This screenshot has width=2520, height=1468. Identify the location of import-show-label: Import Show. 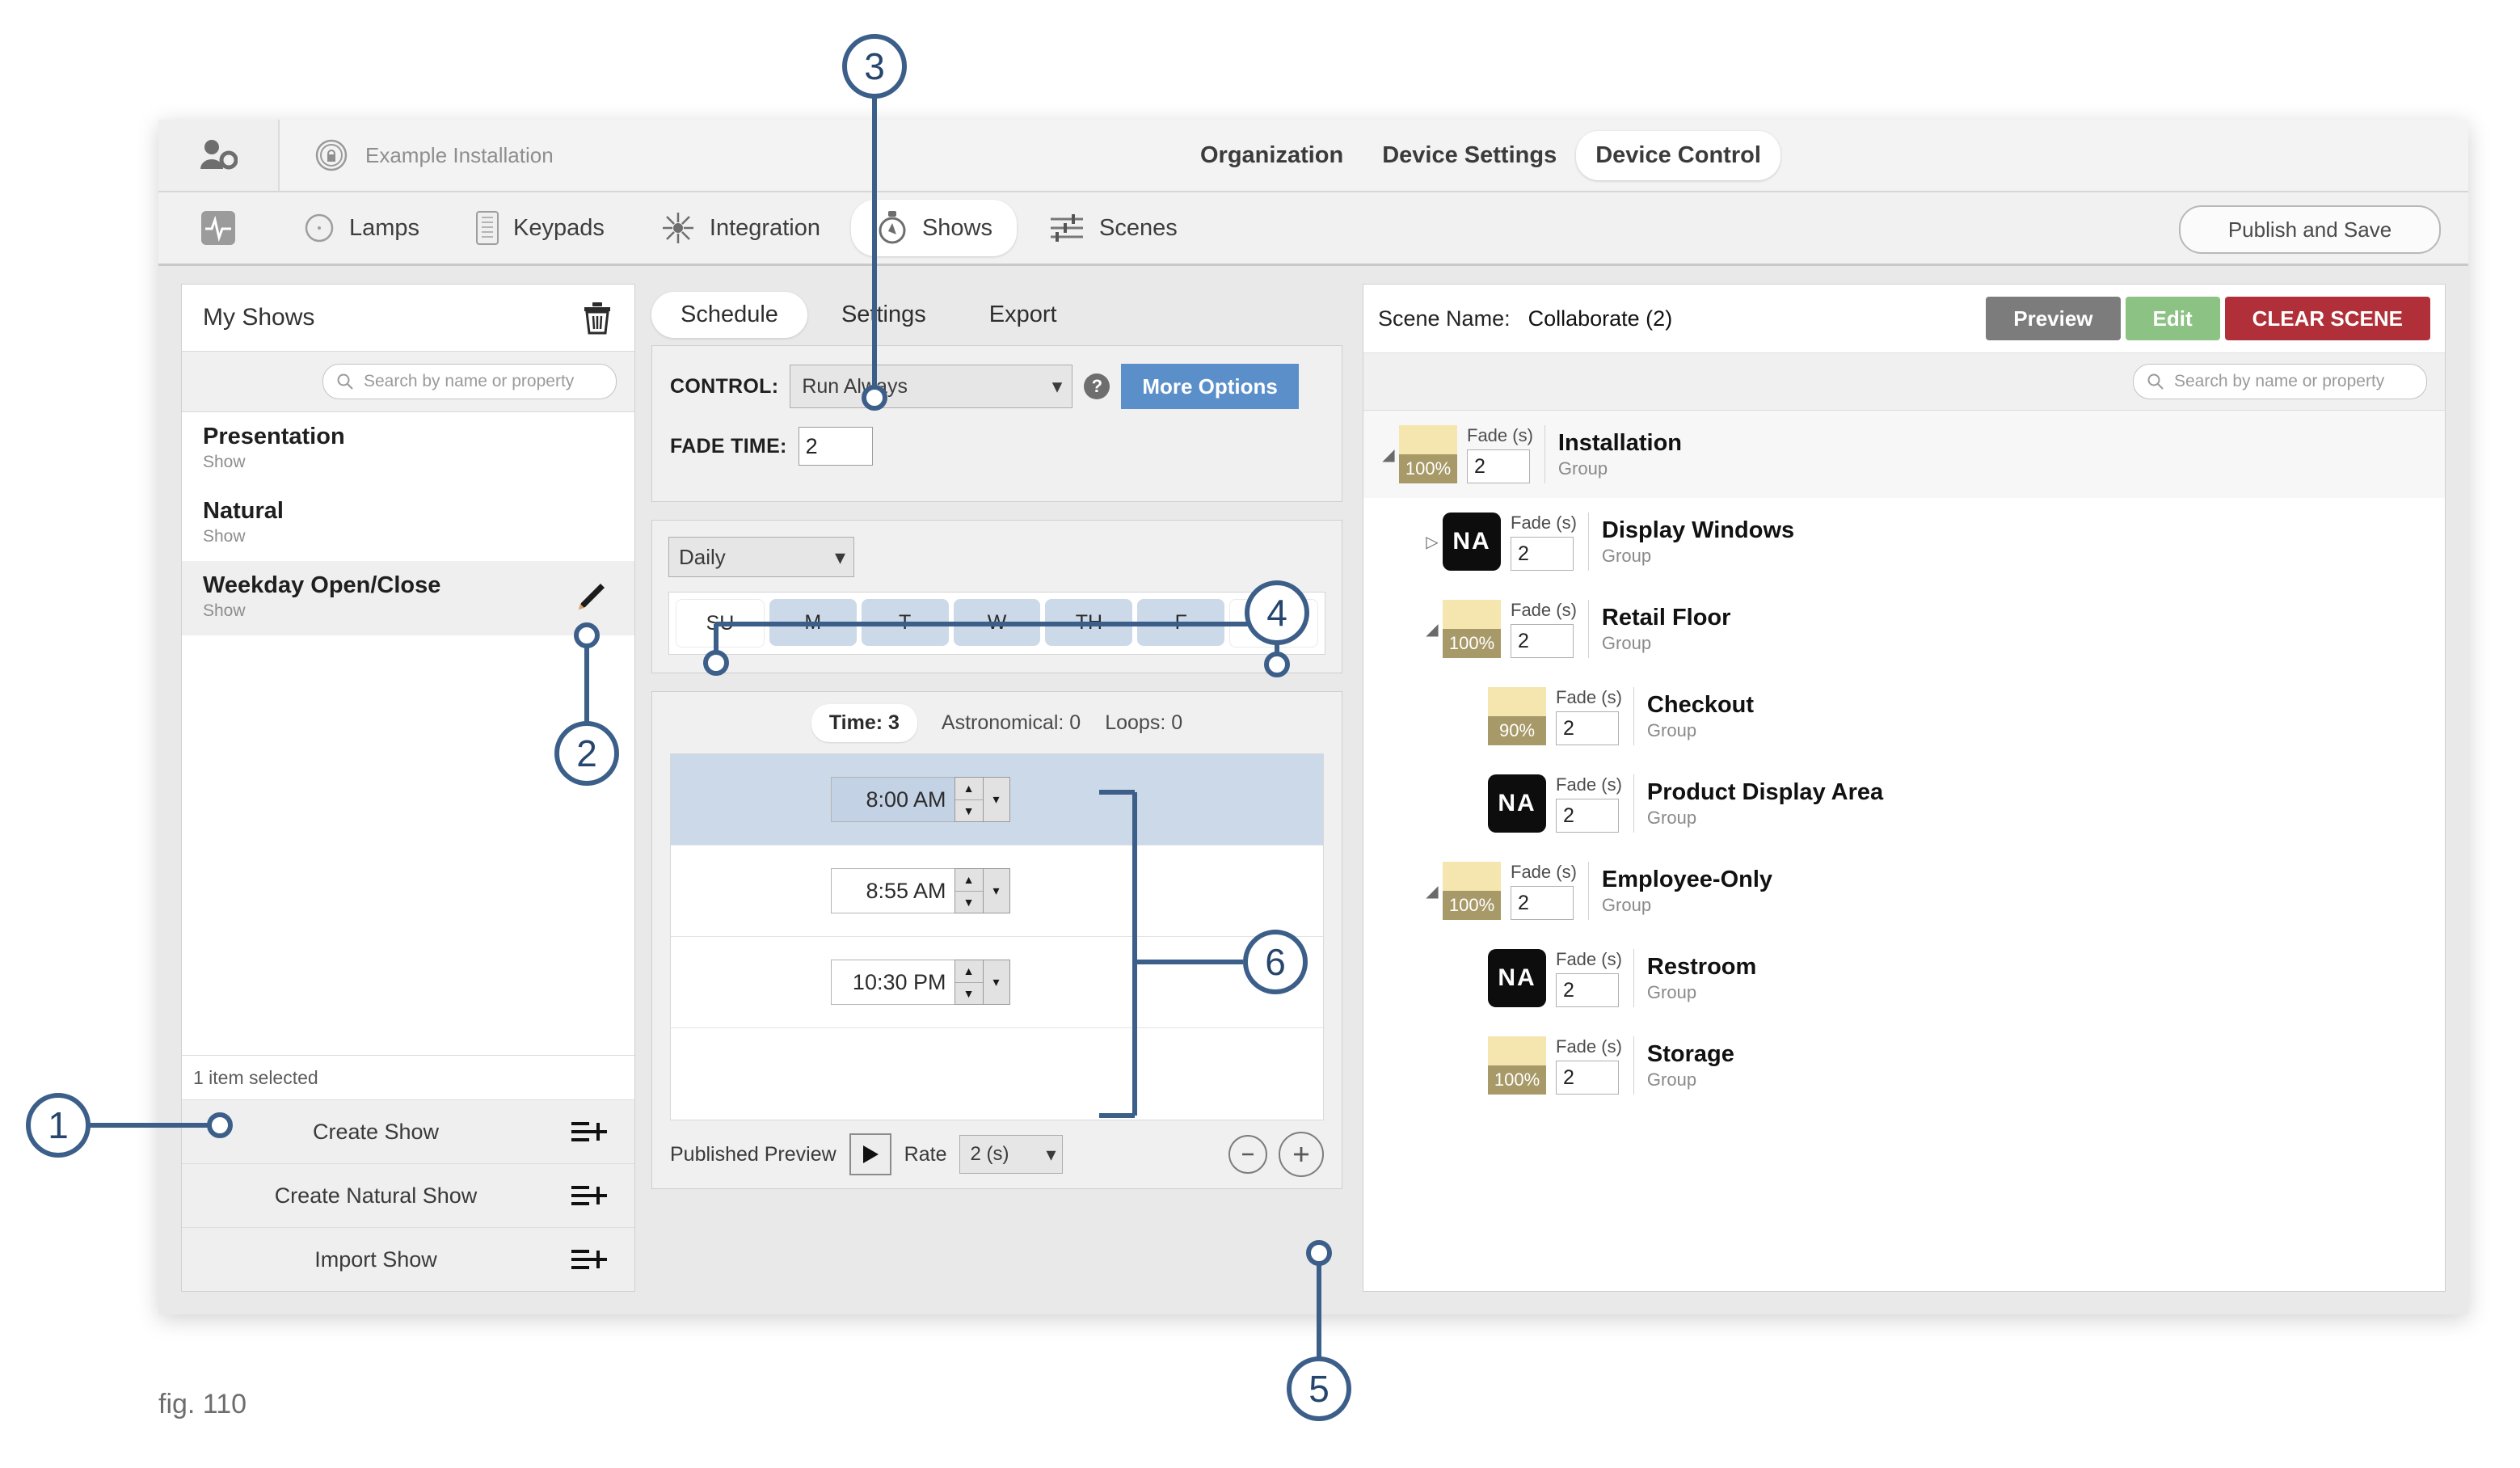
(375, 1259).